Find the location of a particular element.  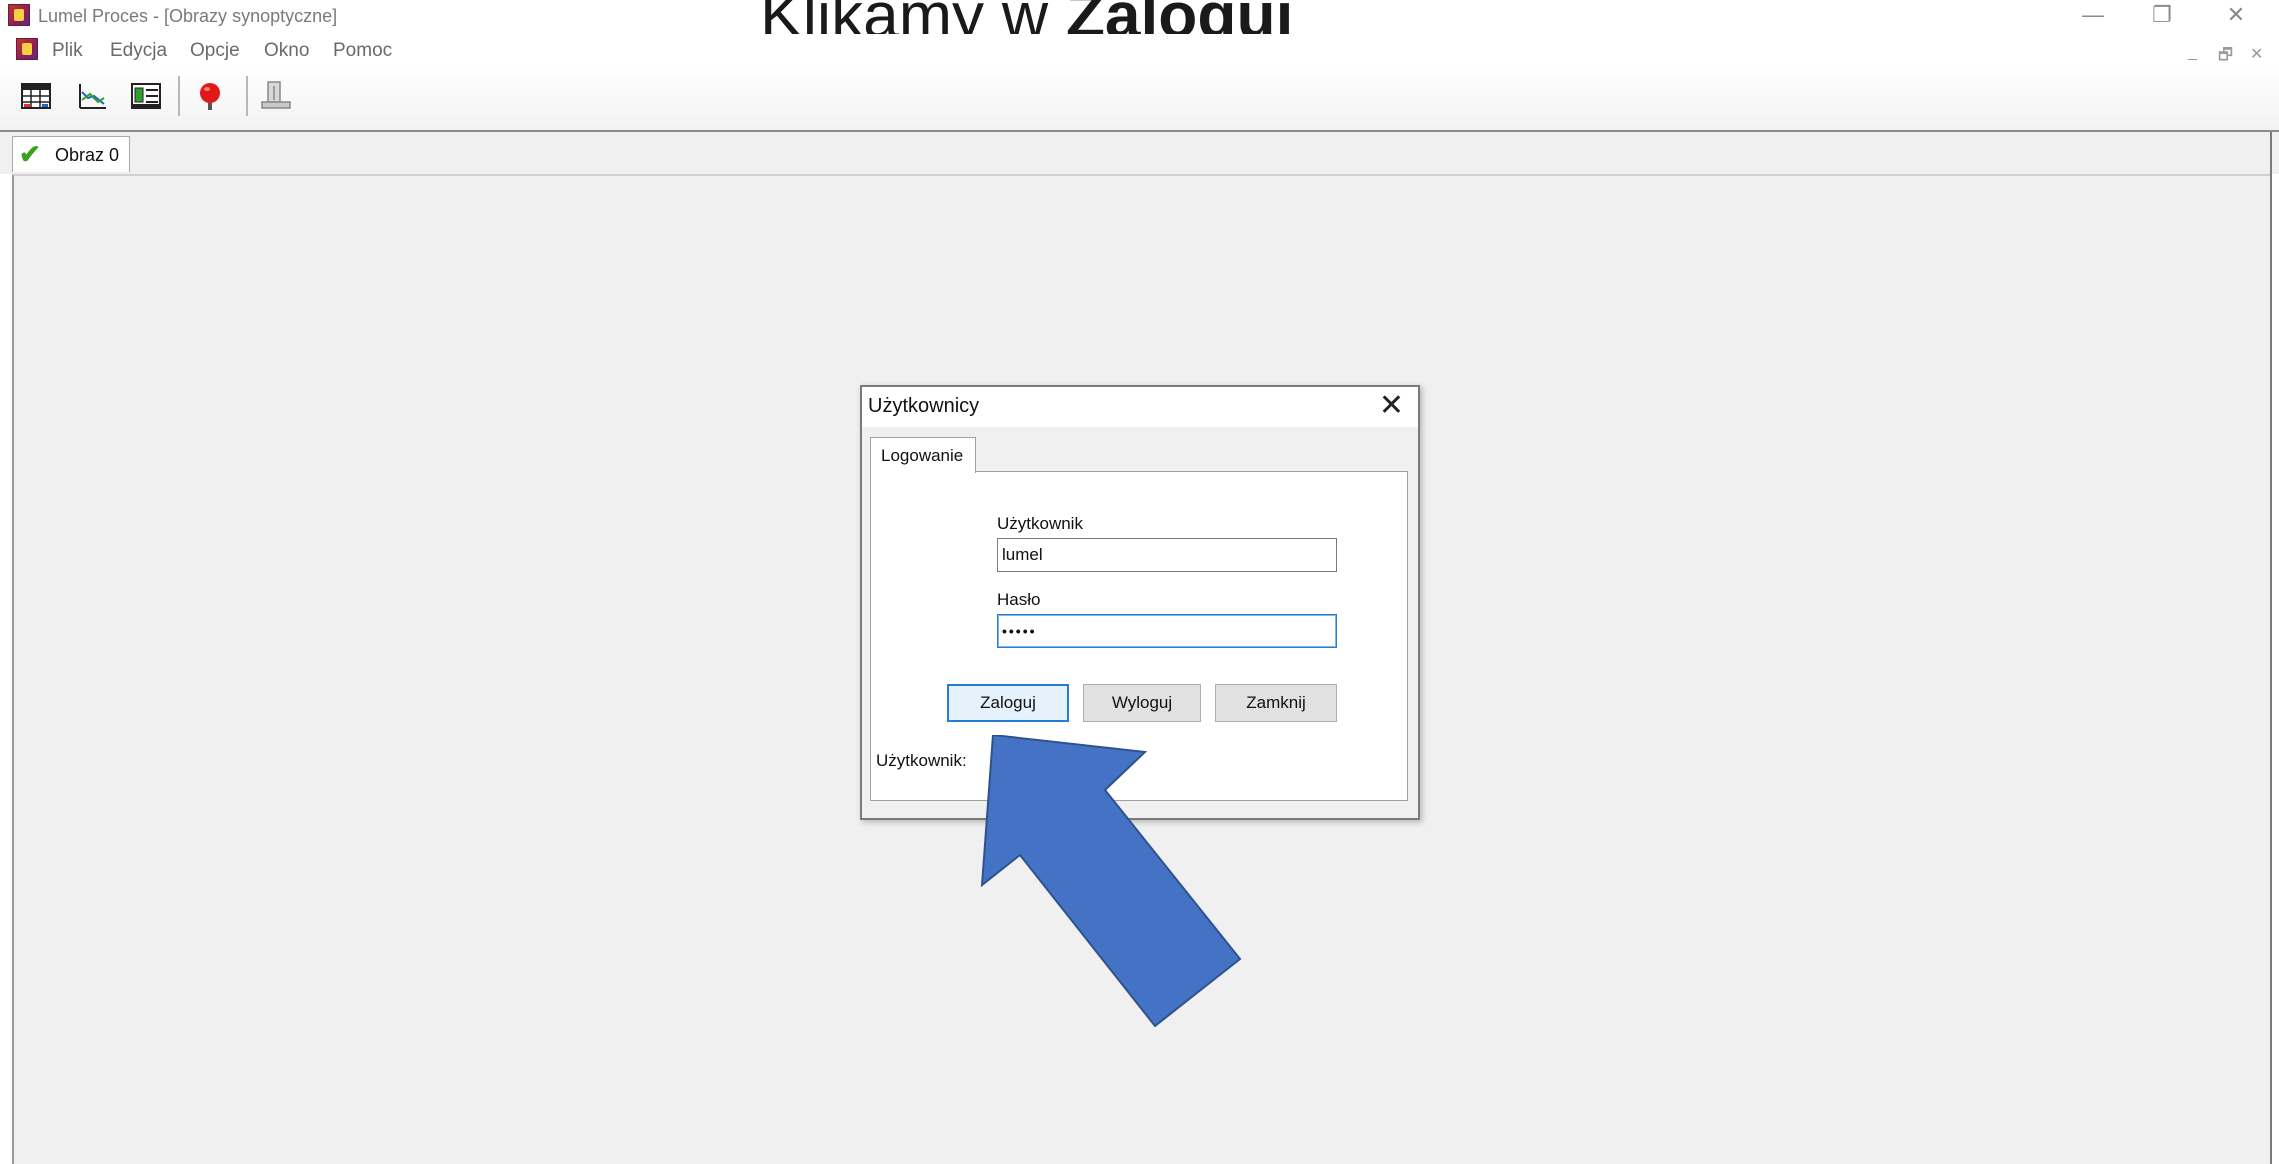

close-button: Zamknij is located at coordinates (1276, 703).